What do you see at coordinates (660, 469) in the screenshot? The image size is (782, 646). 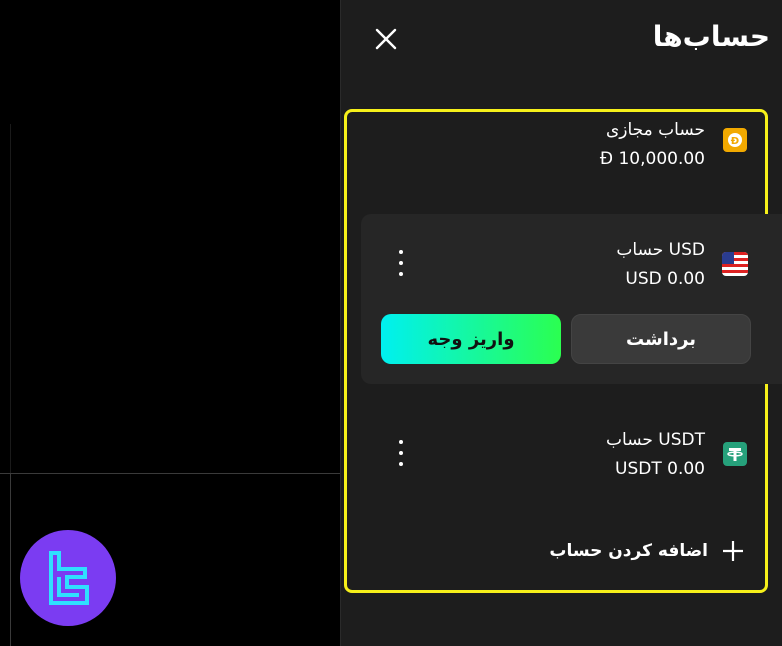 I see `account-balance: USDT 0.00` at bounding box center [660, 469].